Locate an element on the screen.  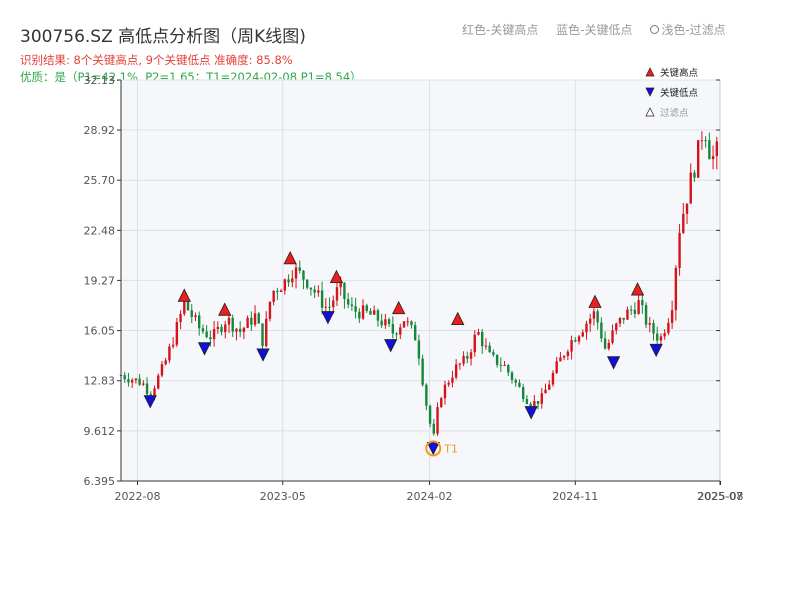
y-tick-label: 22.48 is located at coordinates (100, 230).